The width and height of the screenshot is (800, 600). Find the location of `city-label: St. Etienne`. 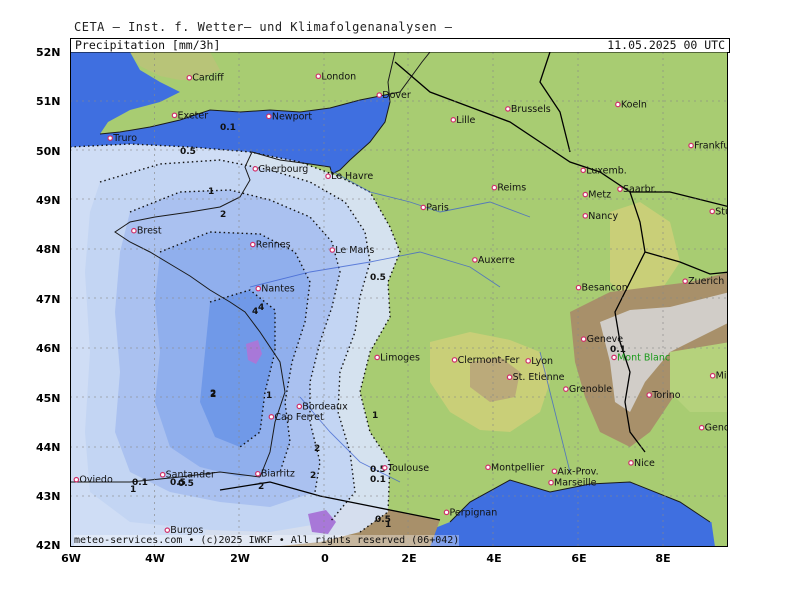

city-label: St. Etienne is located at coordinates (539, 377).